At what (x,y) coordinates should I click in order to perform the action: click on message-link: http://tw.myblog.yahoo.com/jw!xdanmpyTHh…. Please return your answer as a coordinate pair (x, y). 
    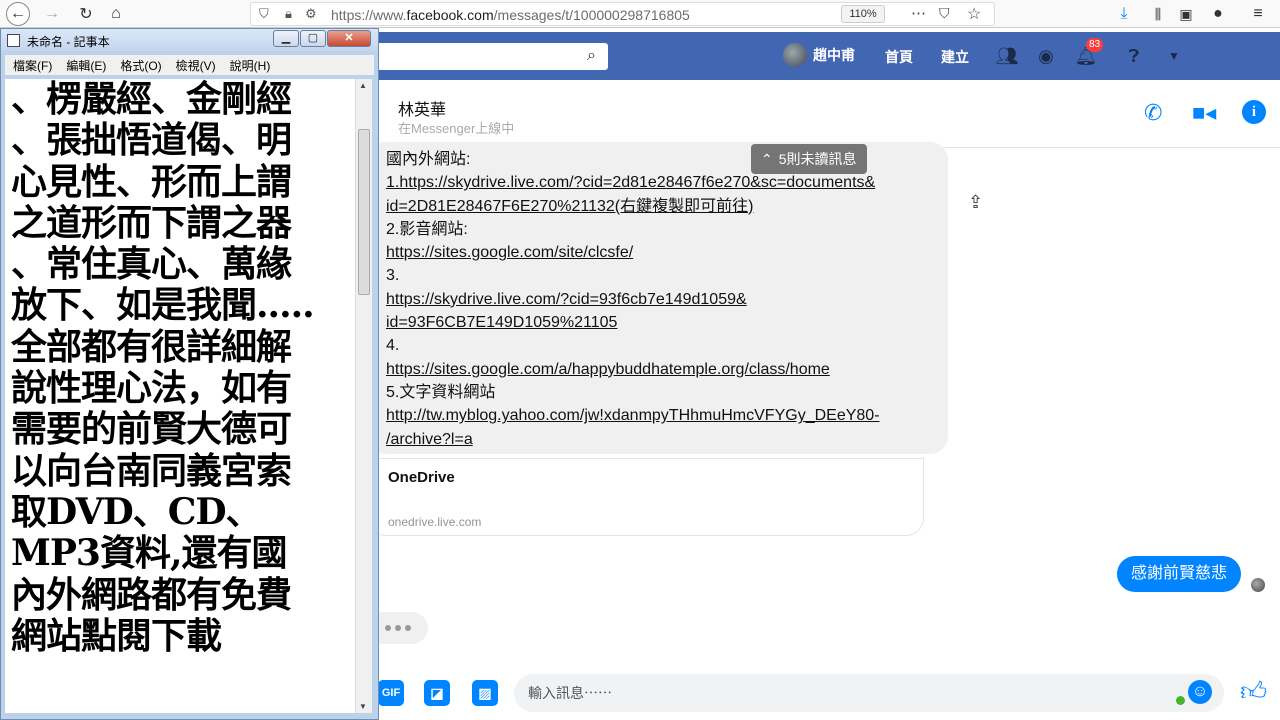
    Looking at the image, I should click on (658, 415).